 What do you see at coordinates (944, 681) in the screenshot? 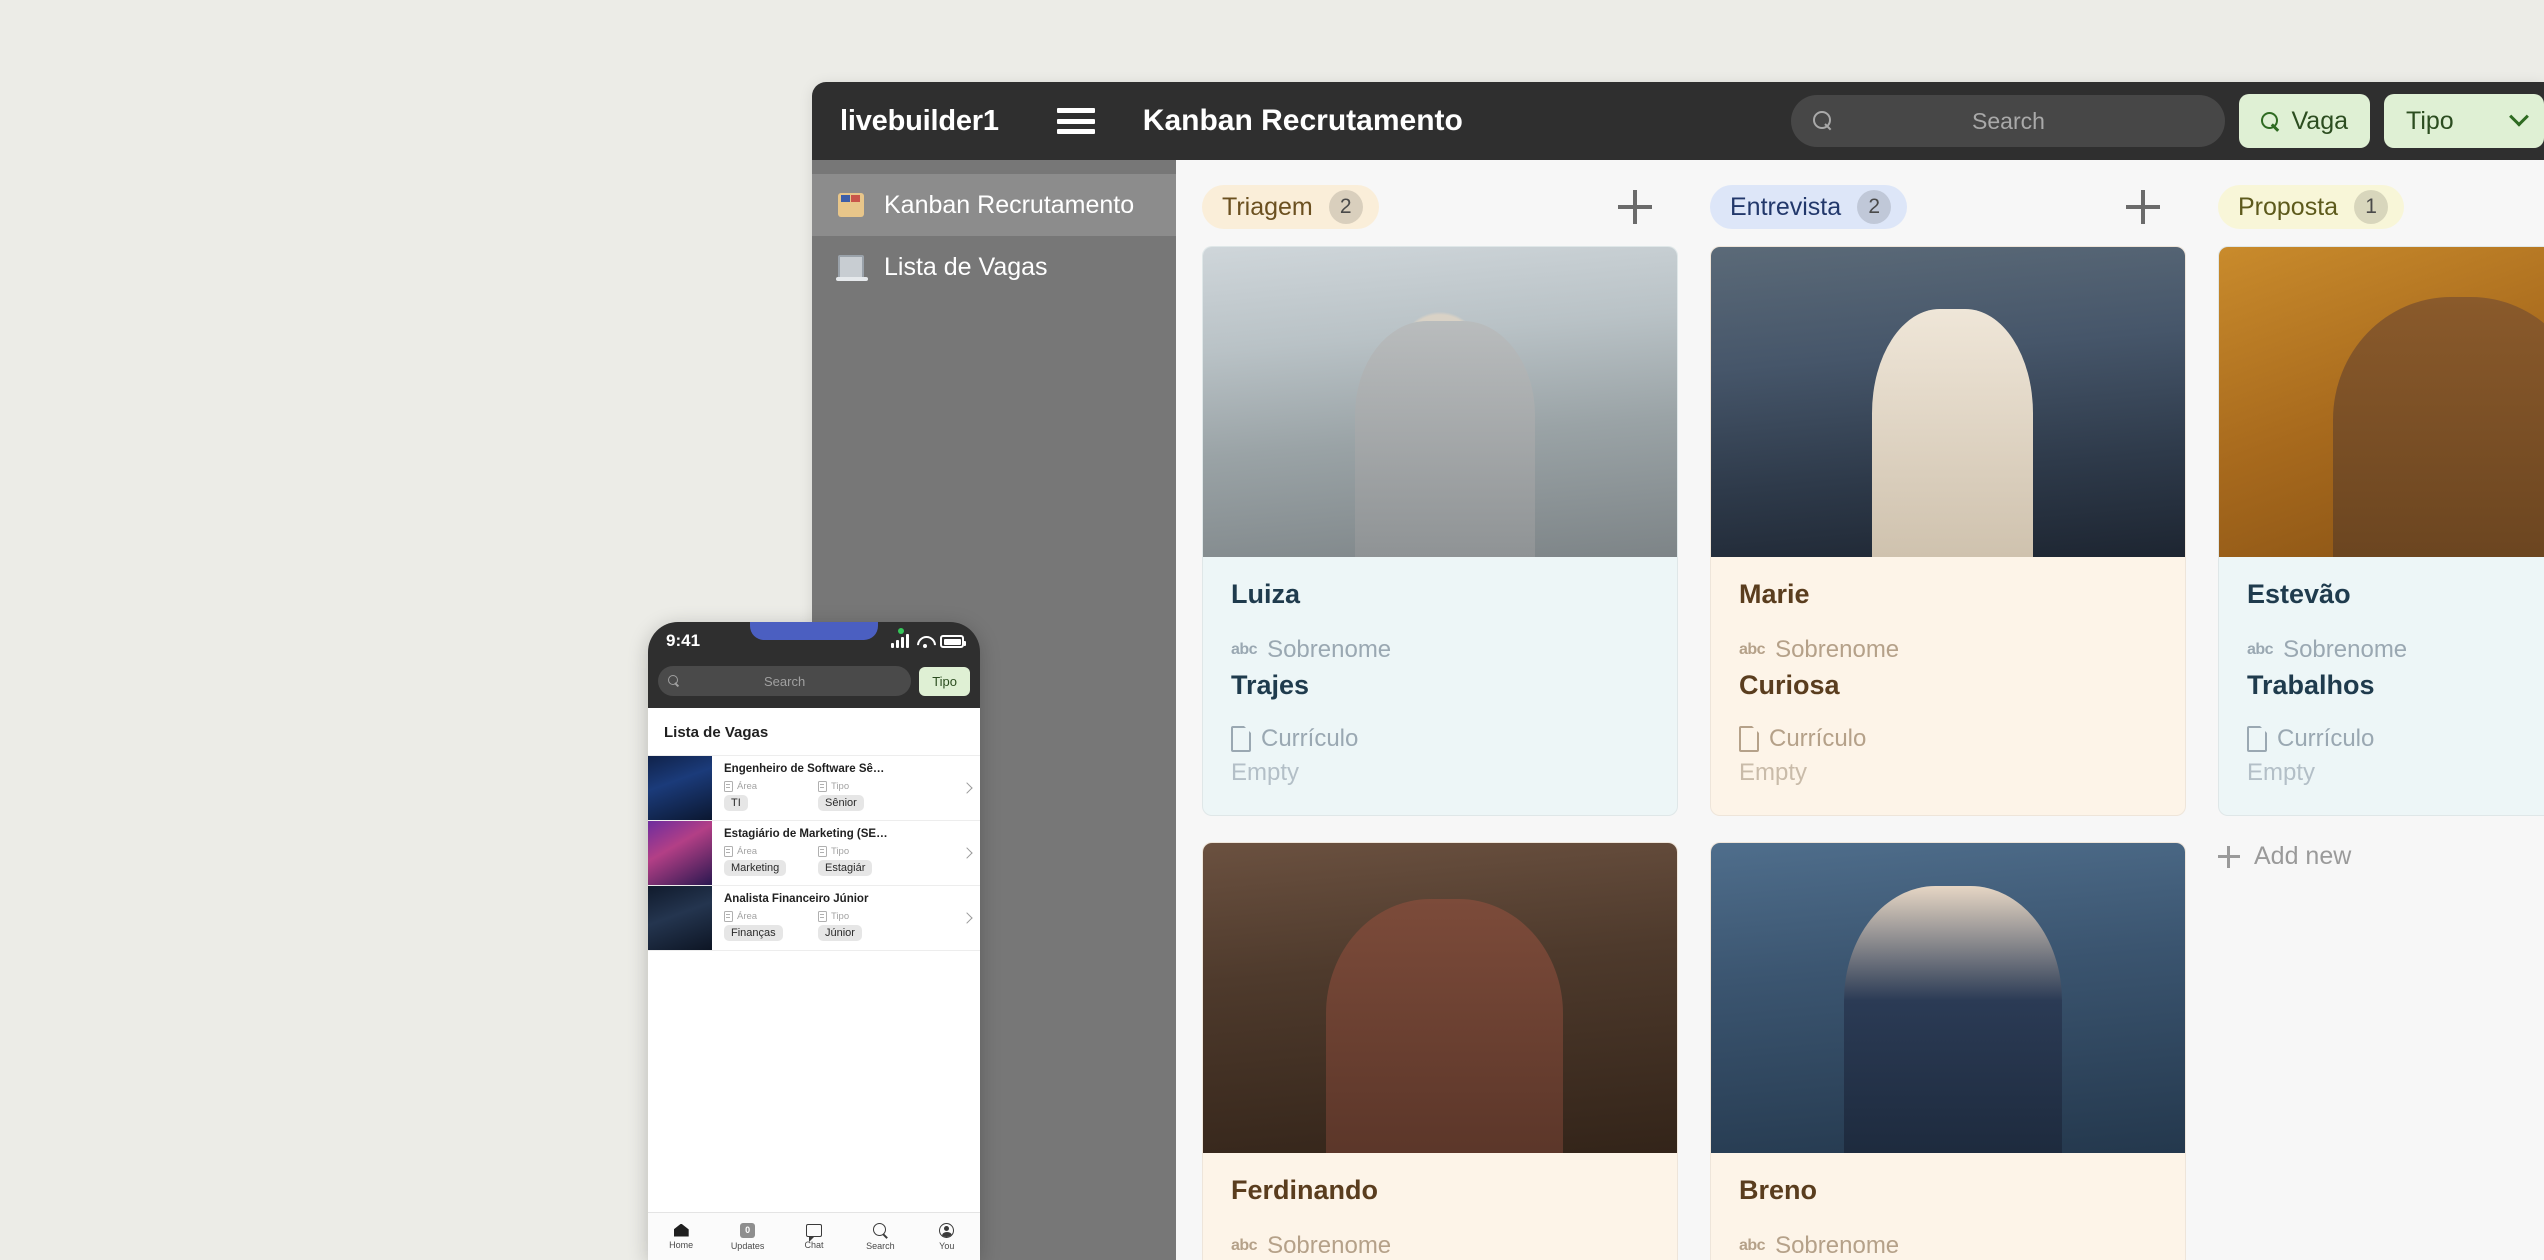
I see `phone-tipo-select: Tipo` at bounding box center [944, 681].